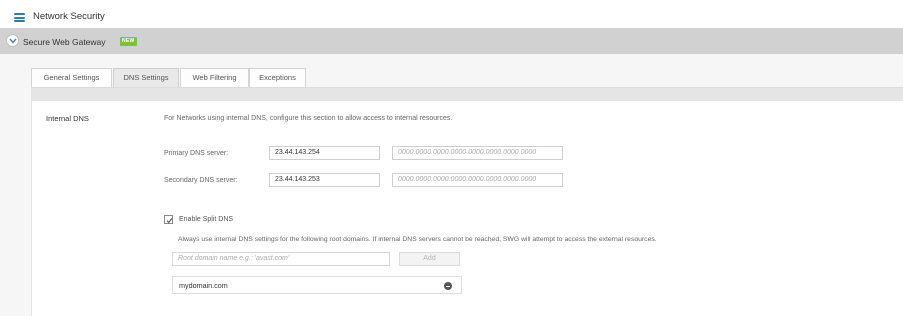  What do you see at coordinates (12, 40) in the screenshot?
I see `chevron-down-icon` at bounding box center [12, 40].